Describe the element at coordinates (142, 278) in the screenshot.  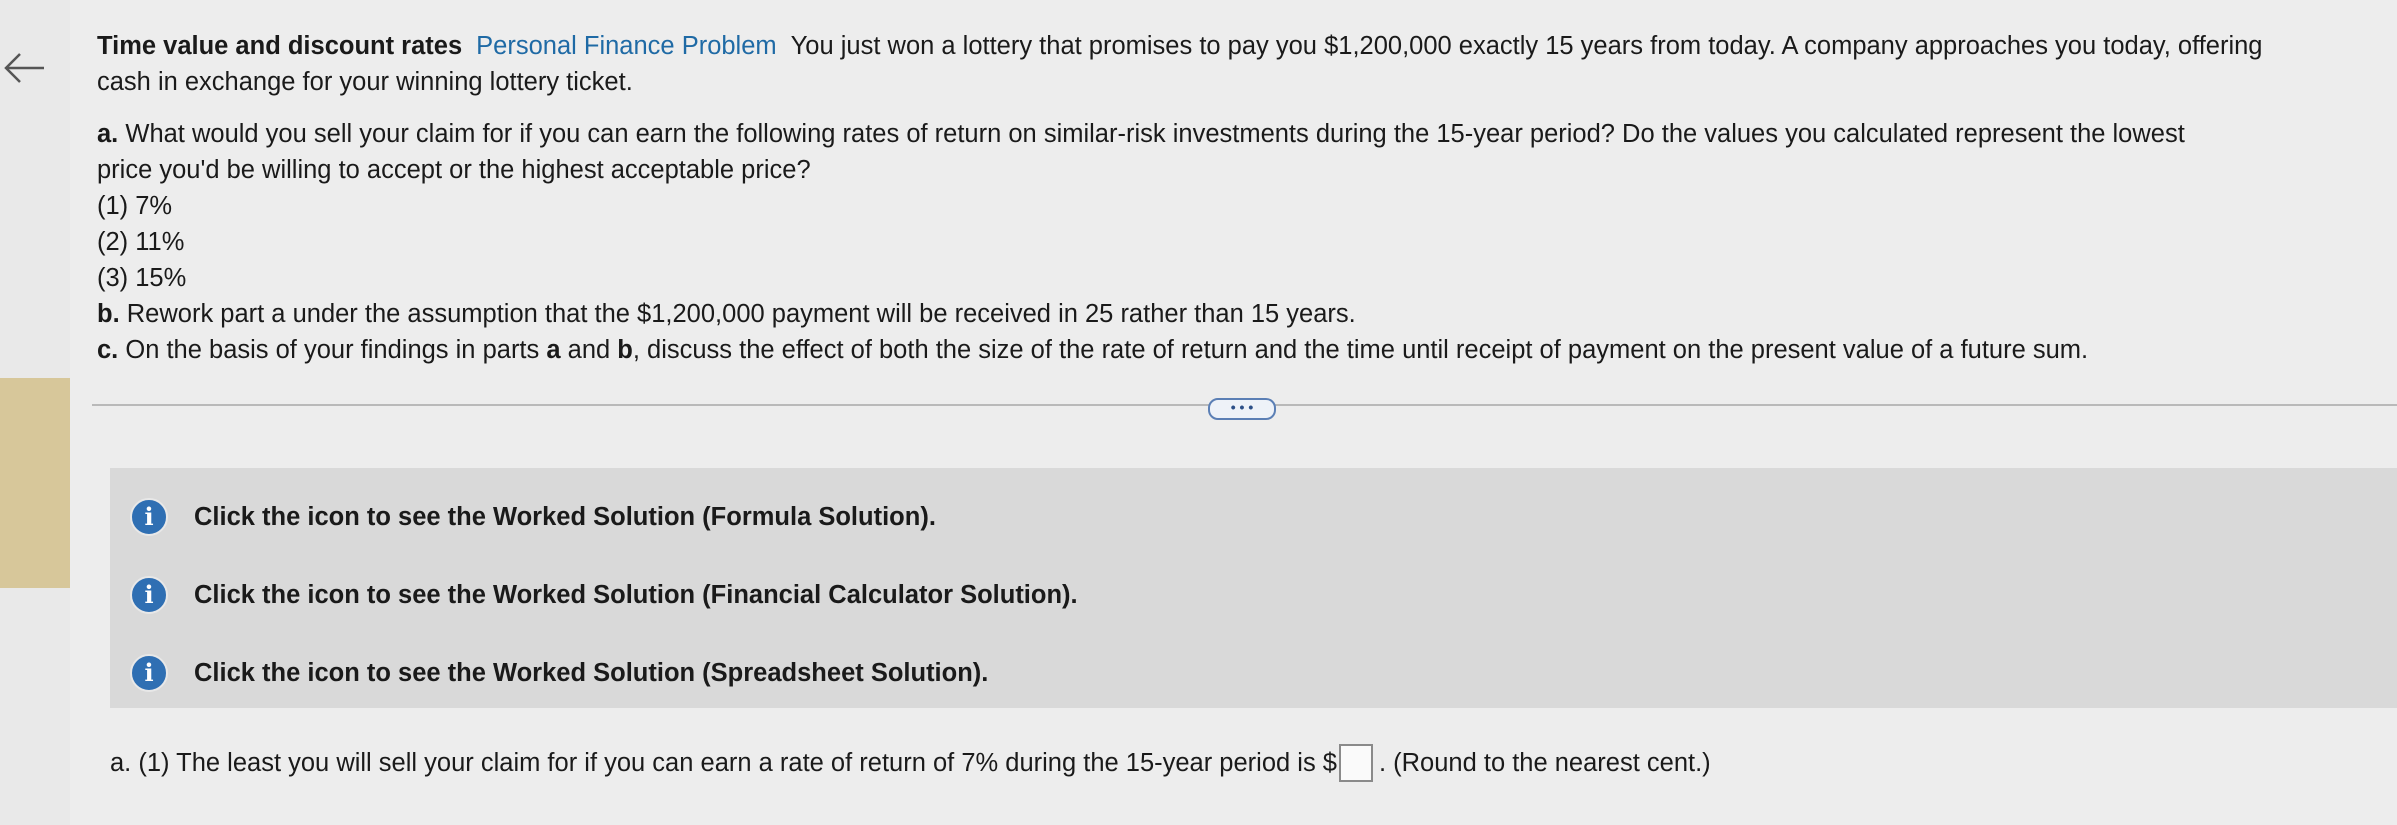
I see `rate-item-3: (3) 15%` at that location.